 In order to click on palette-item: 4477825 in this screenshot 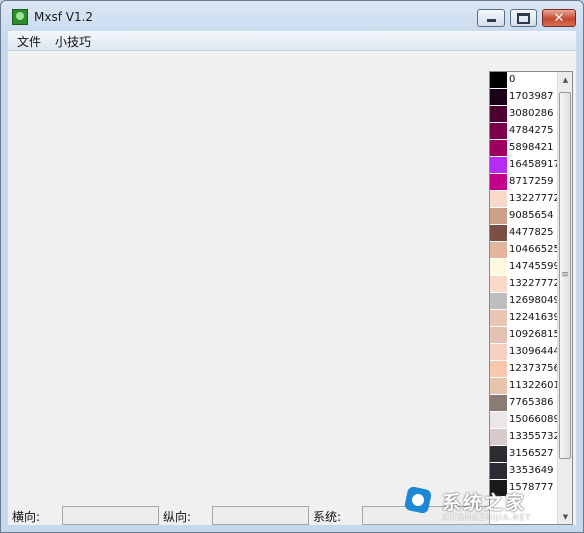, I will do `click(524, 233)`.